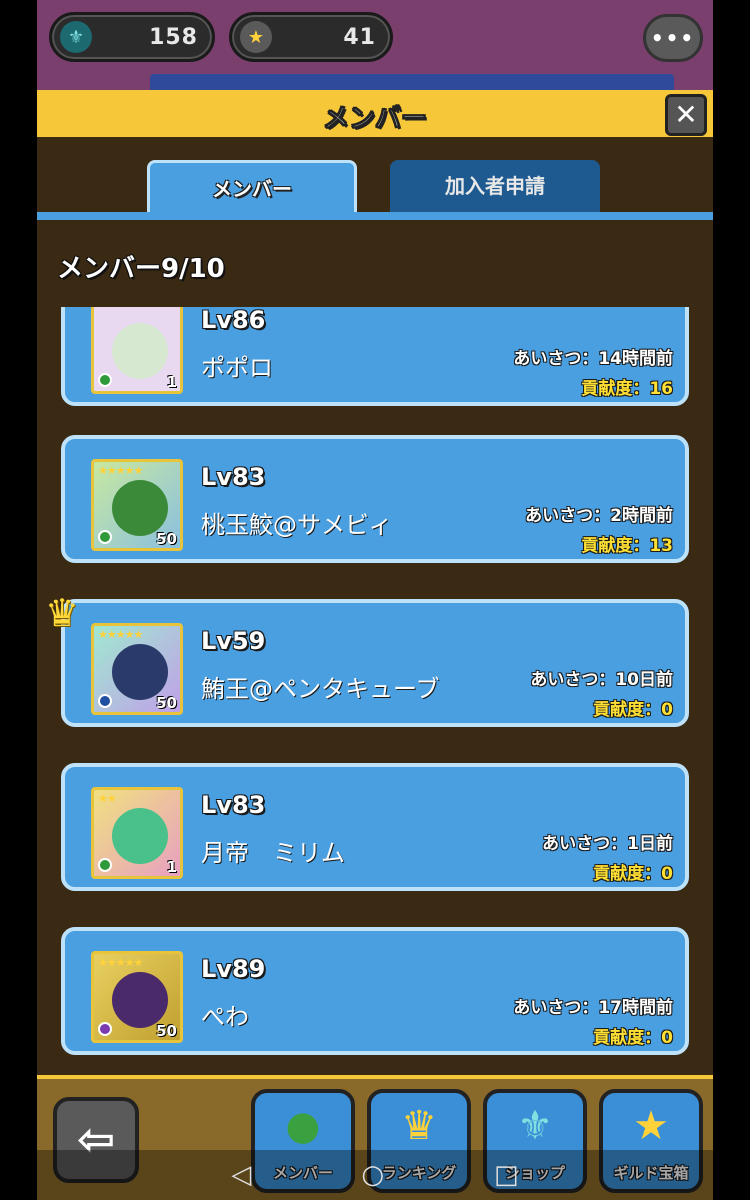 The image size is (750, 1200). Describe the element at coordinates (375, 827) in the screenshot. I see `member-card: ★★ 1 Lv83 月帝 ミリム あいさつ：1日前 貢献度：0` at that location.